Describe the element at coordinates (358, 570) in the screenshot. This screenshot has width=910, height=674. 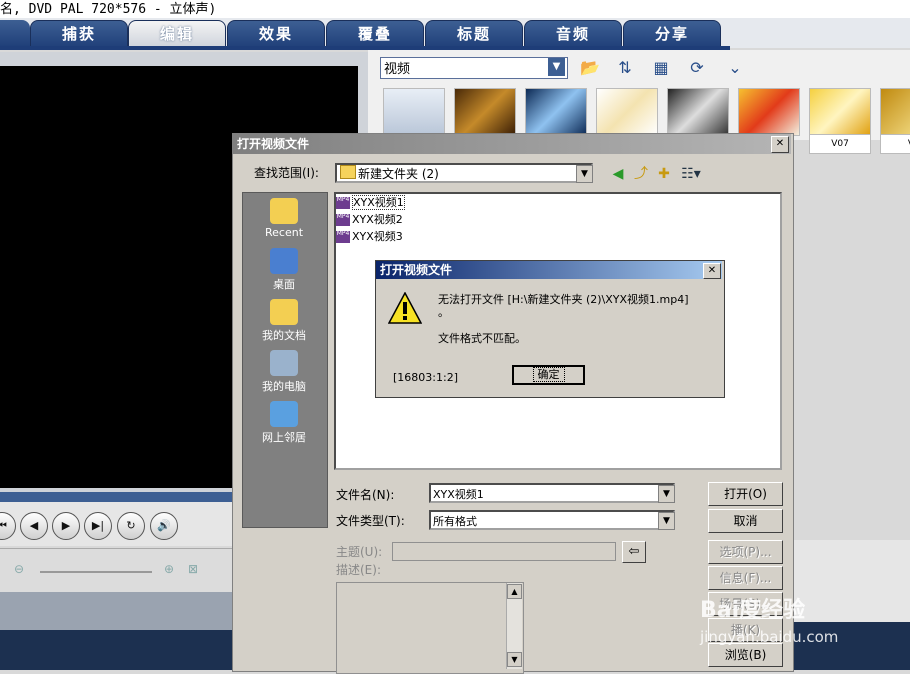
I see `description-label: 描述(E):` at that location.